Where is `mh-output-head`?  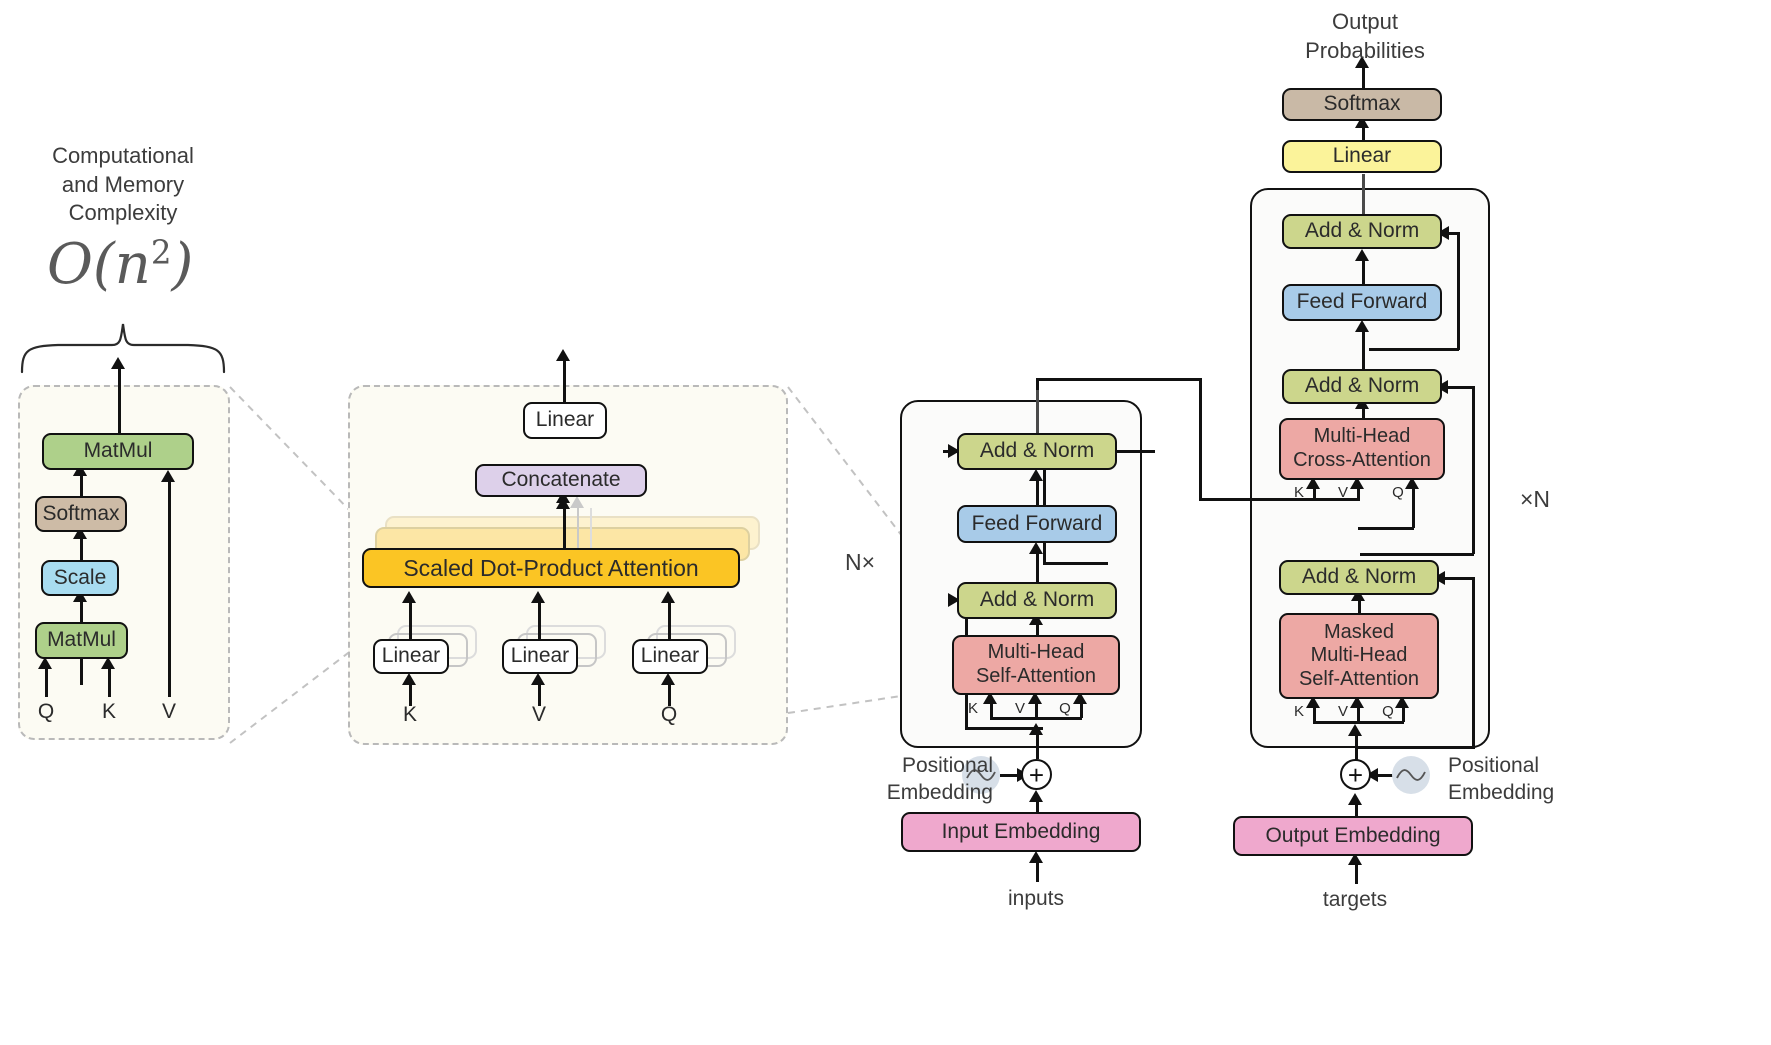
mh-output-head is located at coordinates (563, 355).